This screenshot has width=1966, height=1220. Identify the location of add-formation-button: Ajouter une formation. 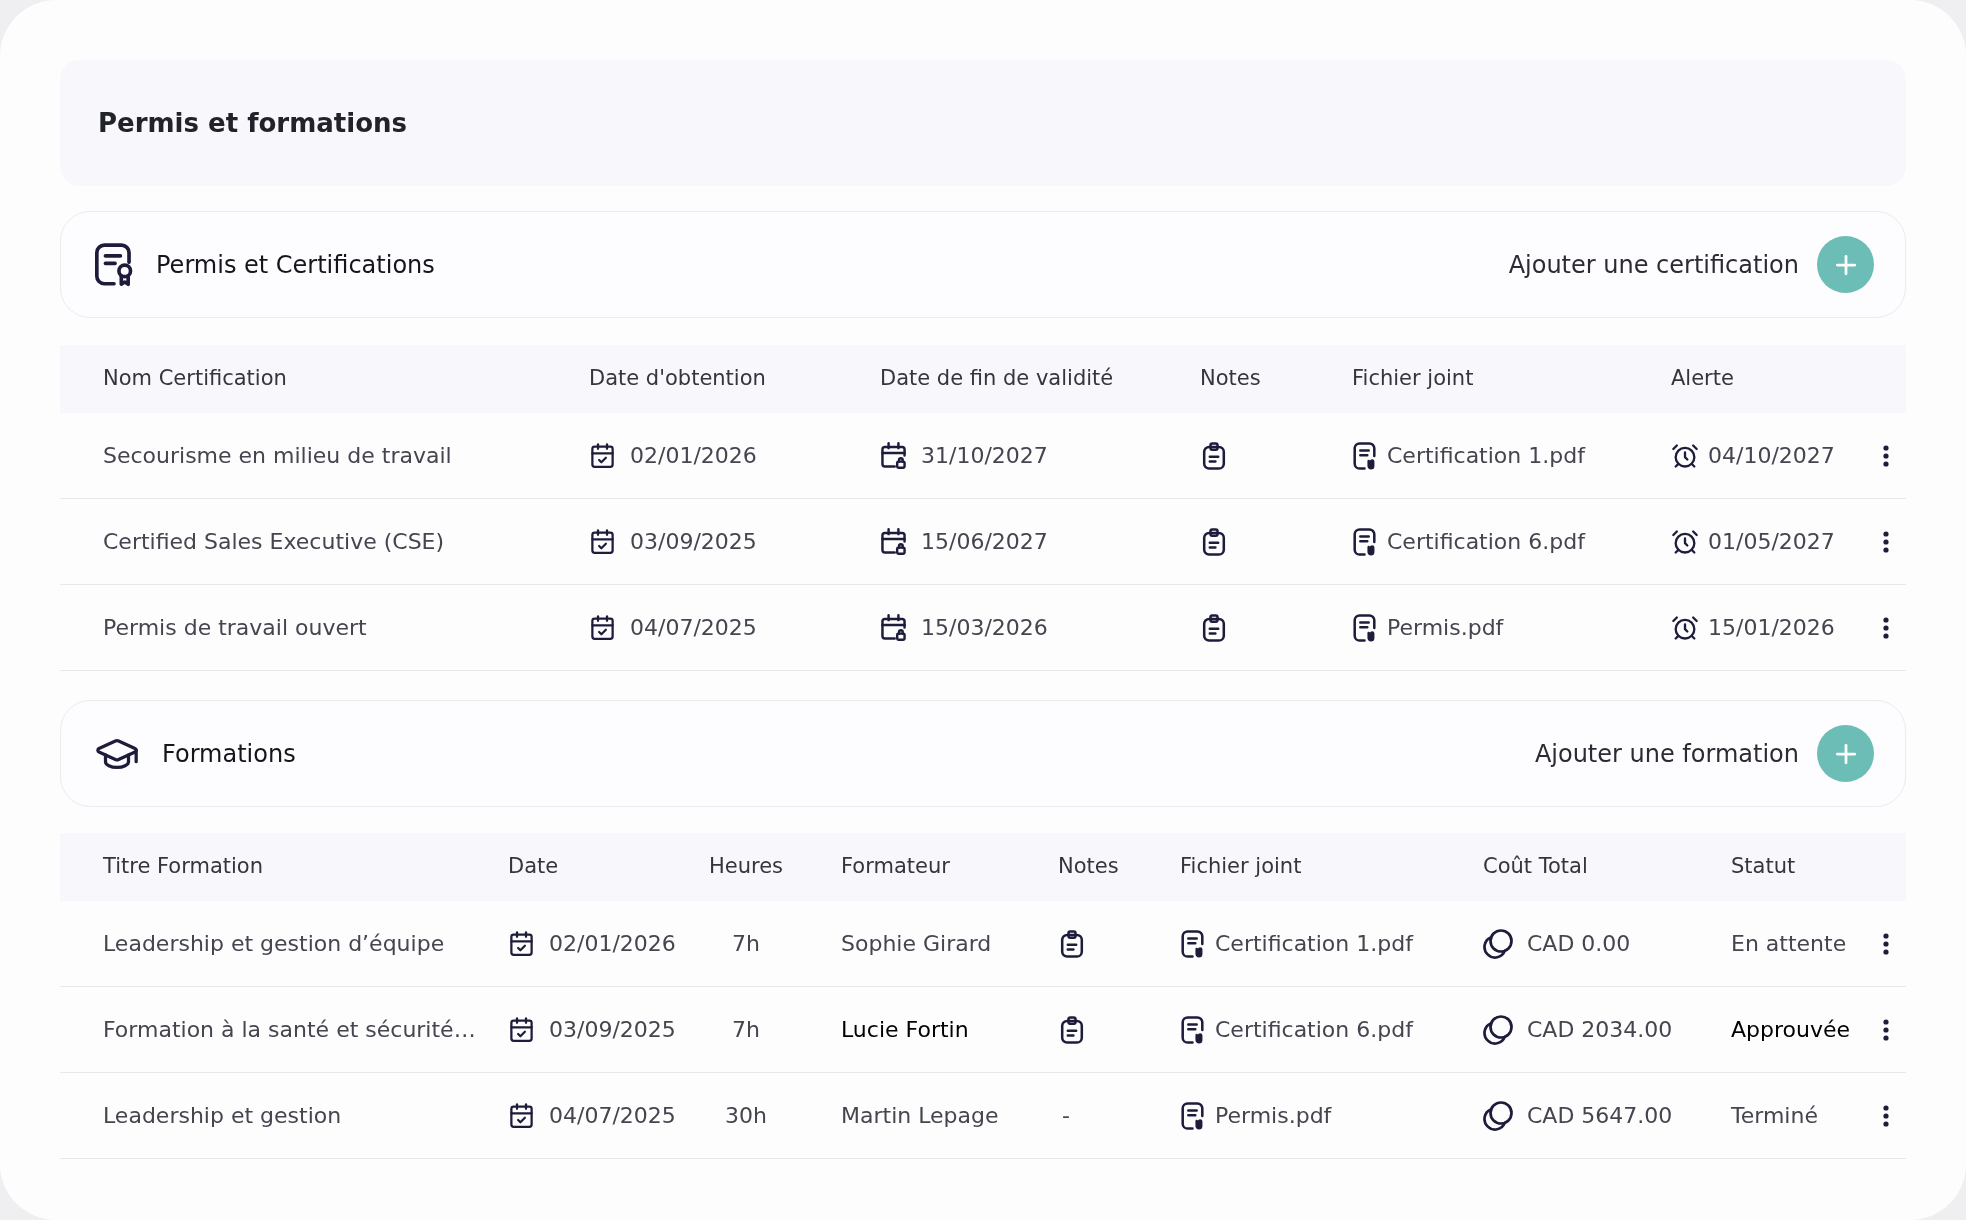
(1704, 753).